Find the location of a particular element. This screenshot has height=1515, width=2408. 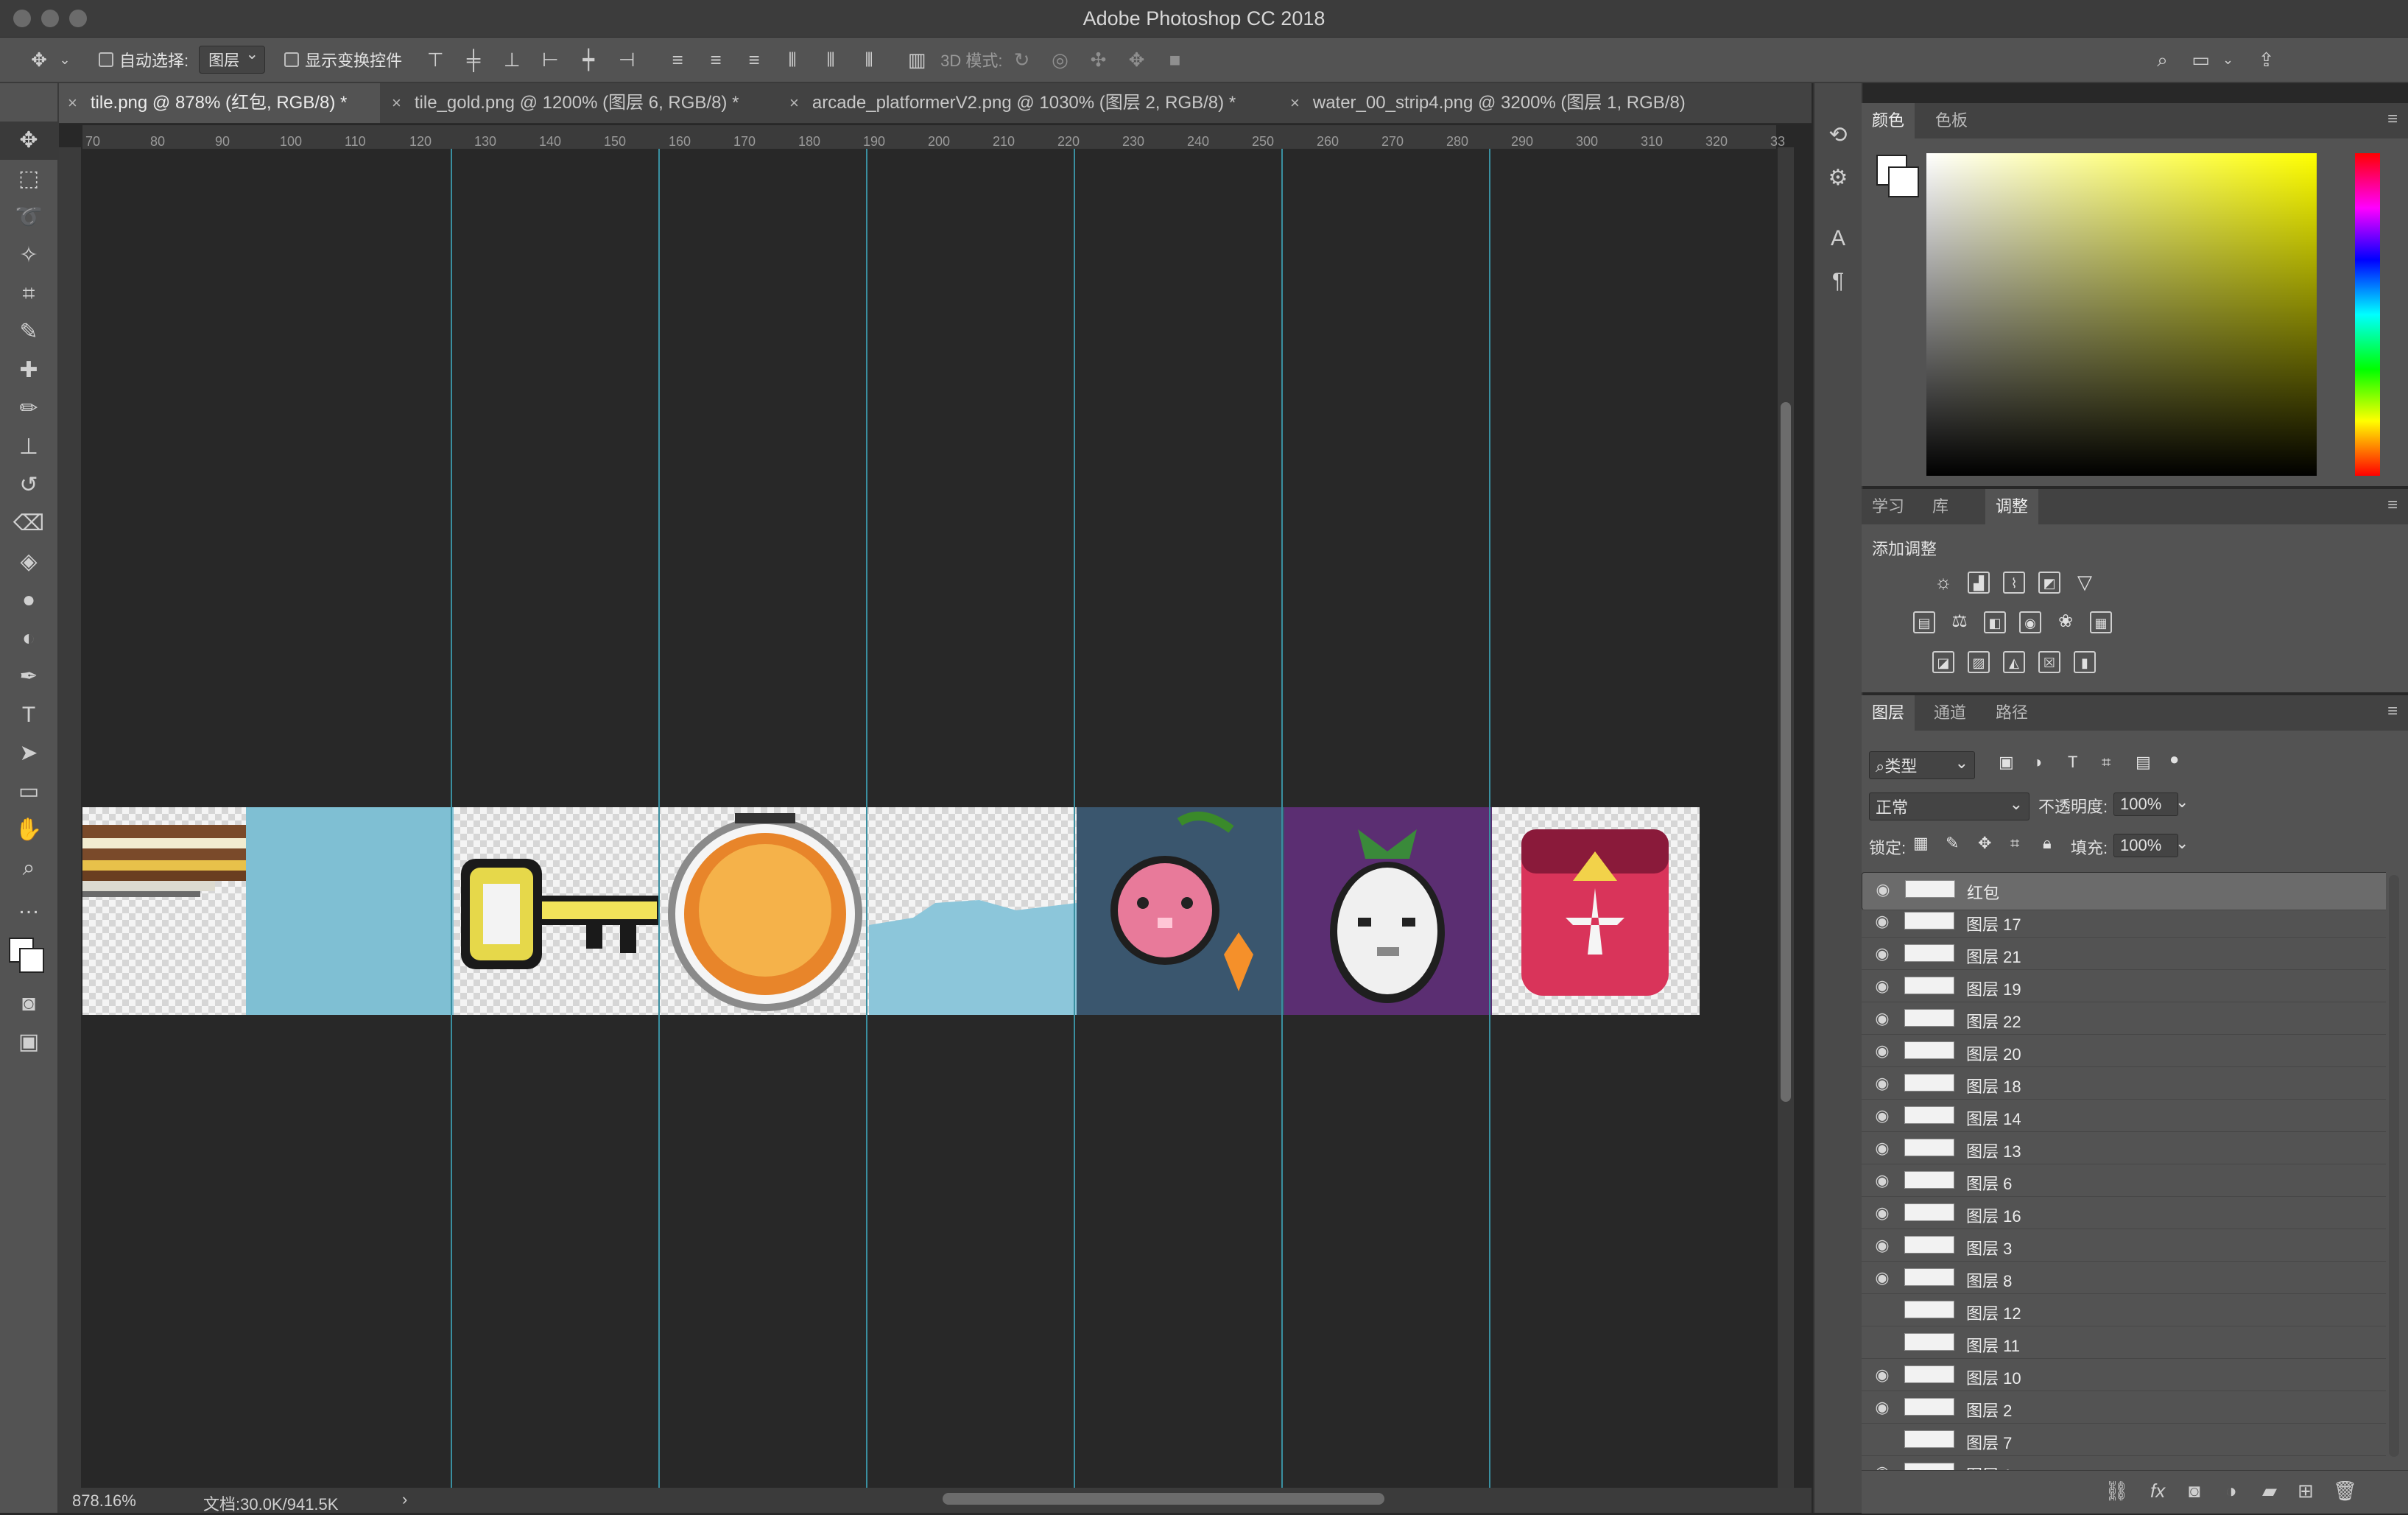

healing-brush-tool-button: ✚ is located at coordinates (28, 370).